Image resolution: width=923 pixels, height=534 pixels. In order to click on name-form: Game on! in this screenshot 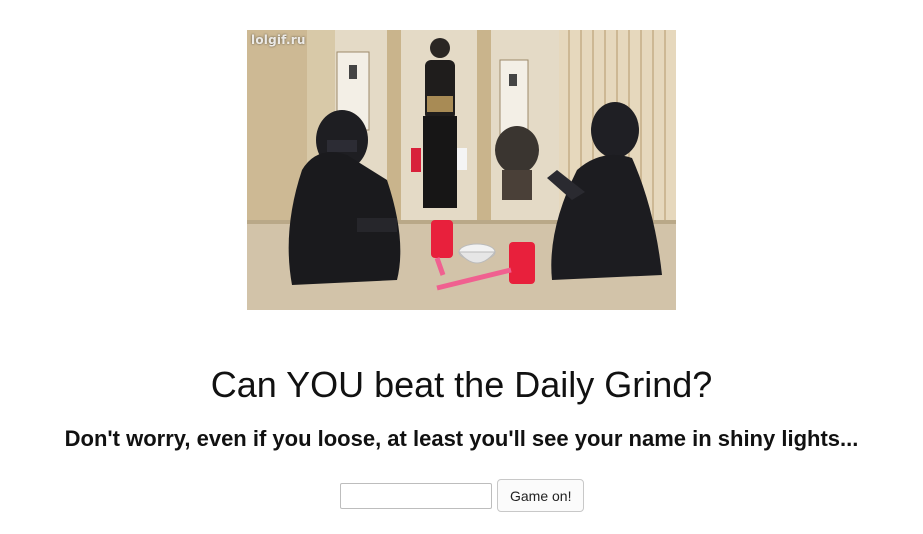, I will do `click(462, 495)`.